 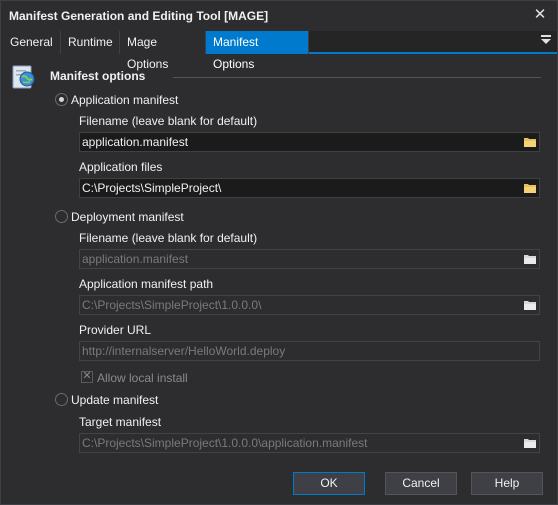 What do you see at coordinates (142, 378) in the screenshot?
I see `allow-local-install-label: Allow local install` at bounding box center [142, 378].